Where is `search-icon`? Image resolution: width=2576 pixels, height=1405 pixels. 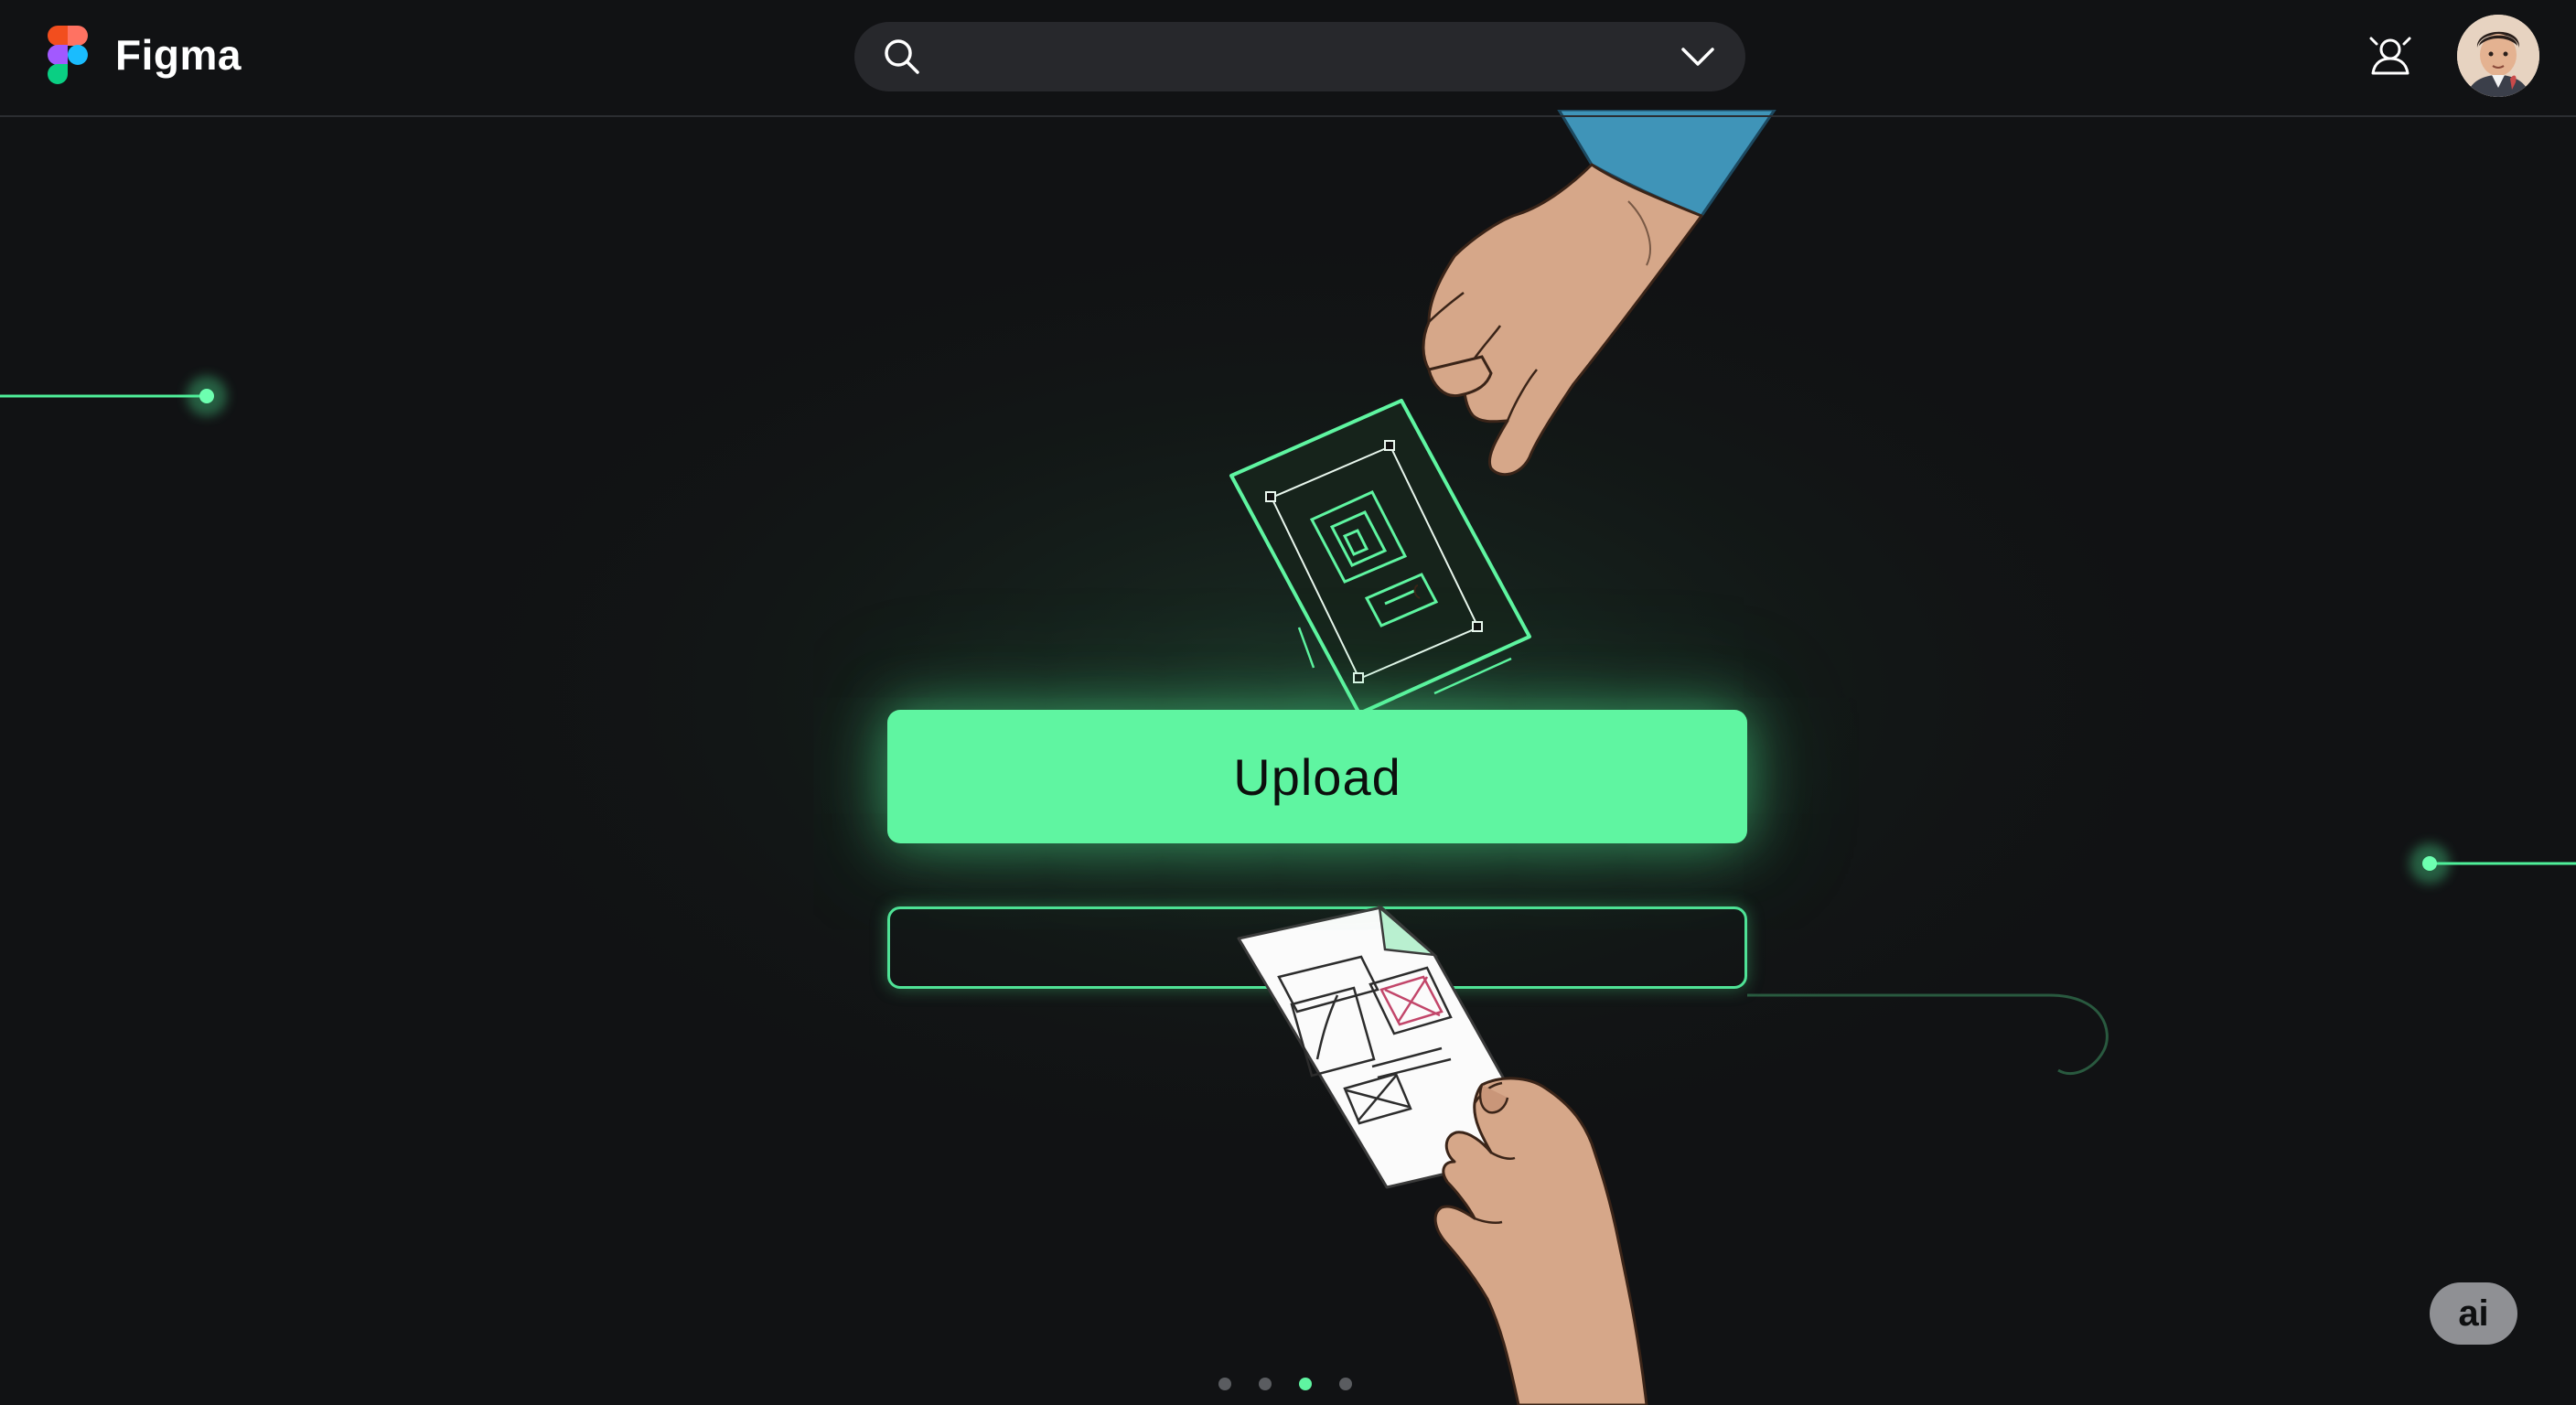
search-icon is located at coordinates (902, 56).